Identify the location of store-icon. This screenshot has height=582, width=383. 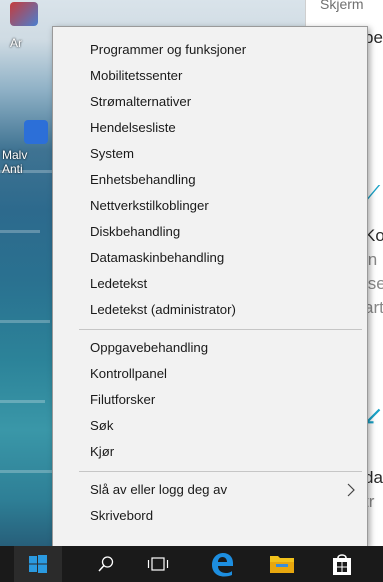
(342, 564).